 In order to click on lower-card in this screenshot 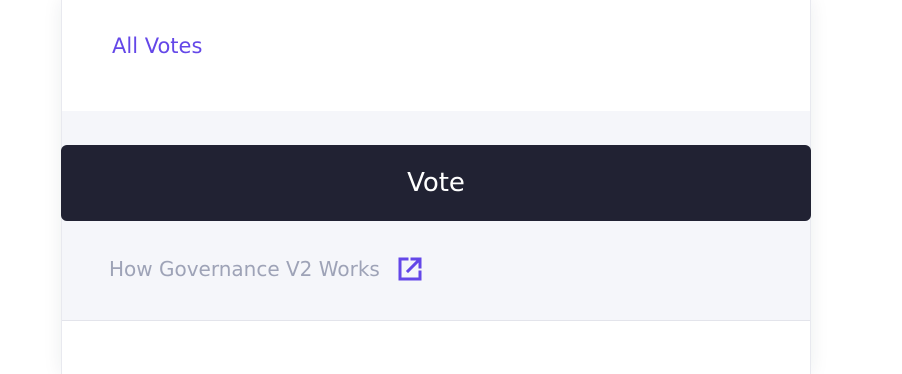, I will do `click(436, 347)`.